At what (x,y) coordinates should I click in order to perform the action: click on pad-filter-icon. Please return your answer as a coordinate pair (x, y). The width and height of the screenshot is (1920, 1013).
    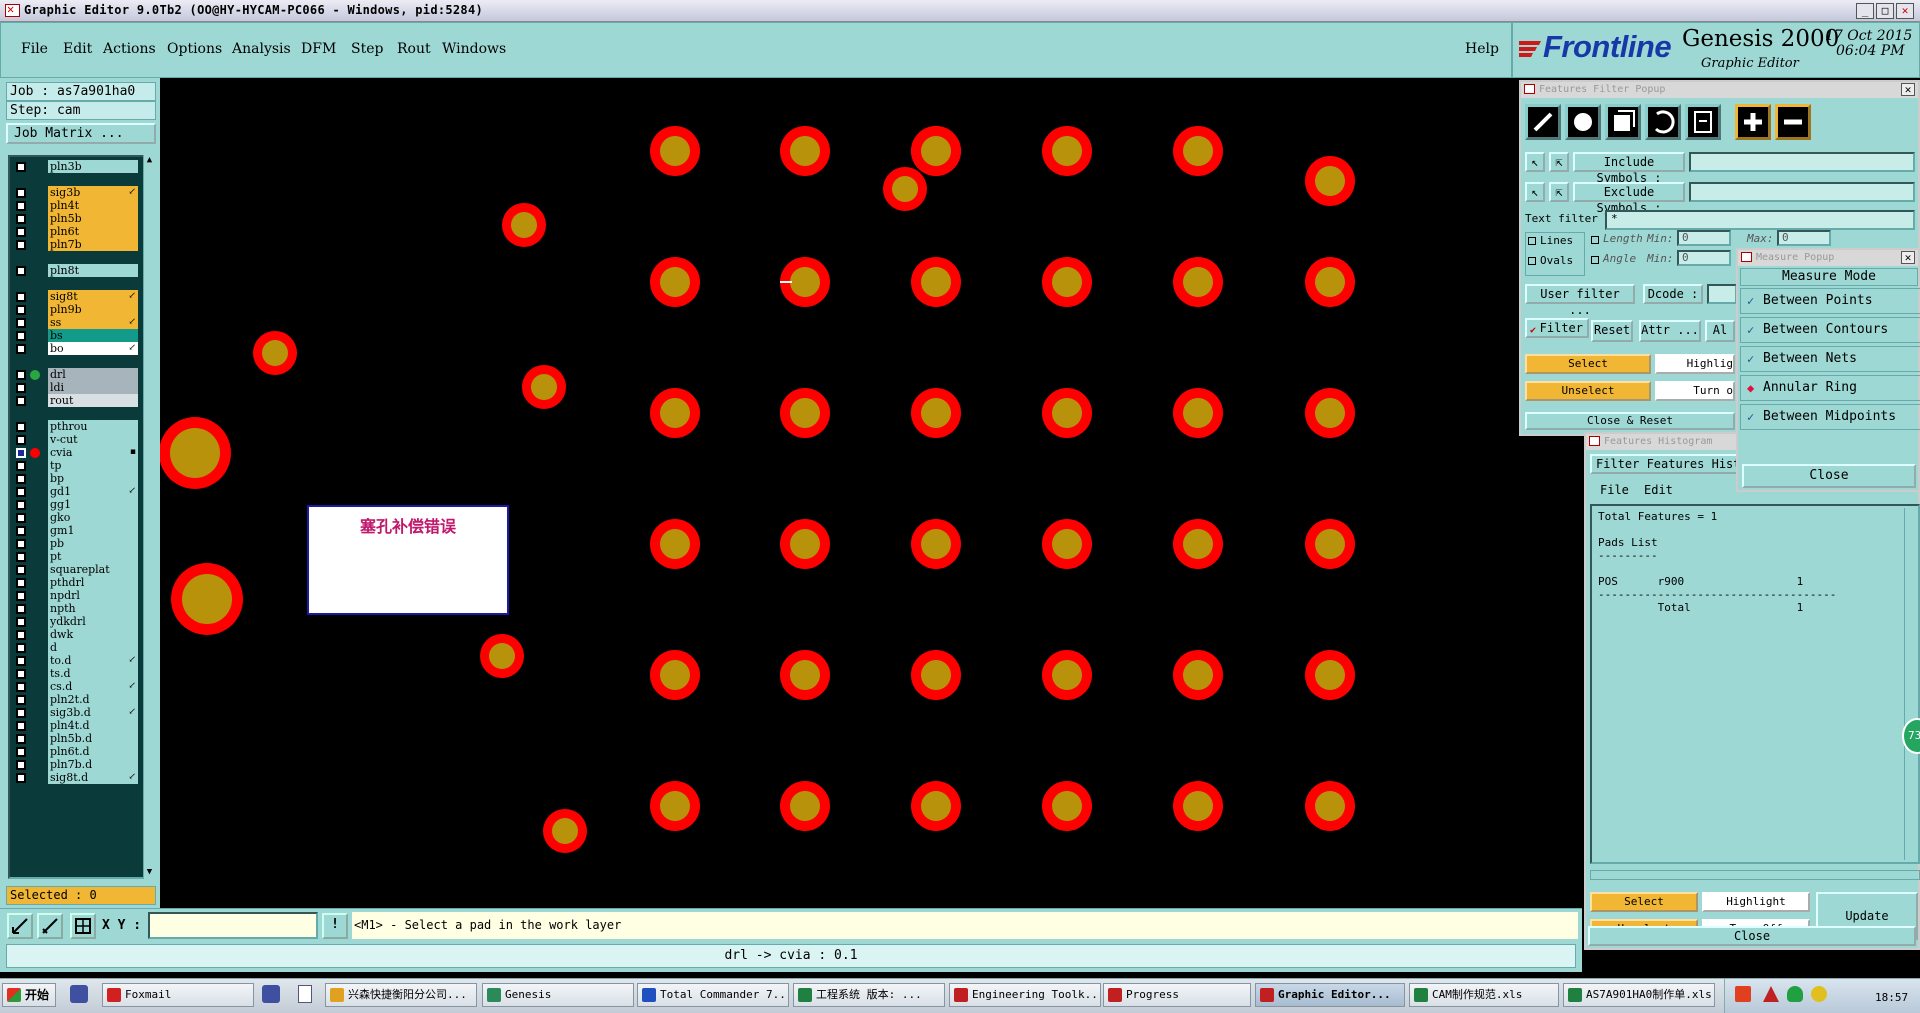
    Looking at the image, I should click on (1583, 122).